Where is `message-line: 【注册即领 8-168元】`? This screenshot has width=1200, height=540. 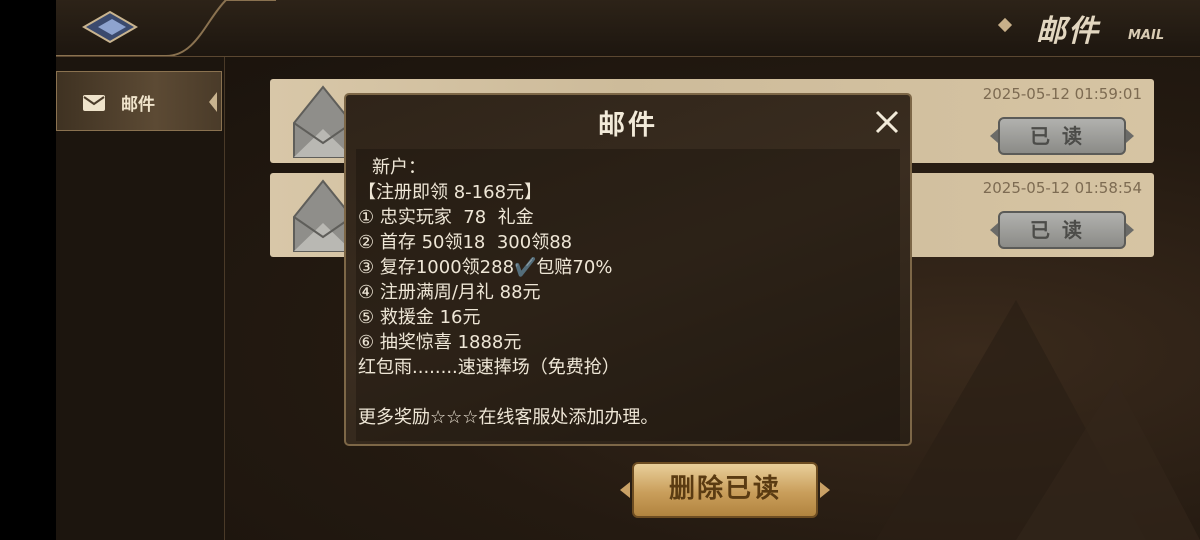
message-line: 【注册即领 8-168元】 is located at coordinates (450, 192).